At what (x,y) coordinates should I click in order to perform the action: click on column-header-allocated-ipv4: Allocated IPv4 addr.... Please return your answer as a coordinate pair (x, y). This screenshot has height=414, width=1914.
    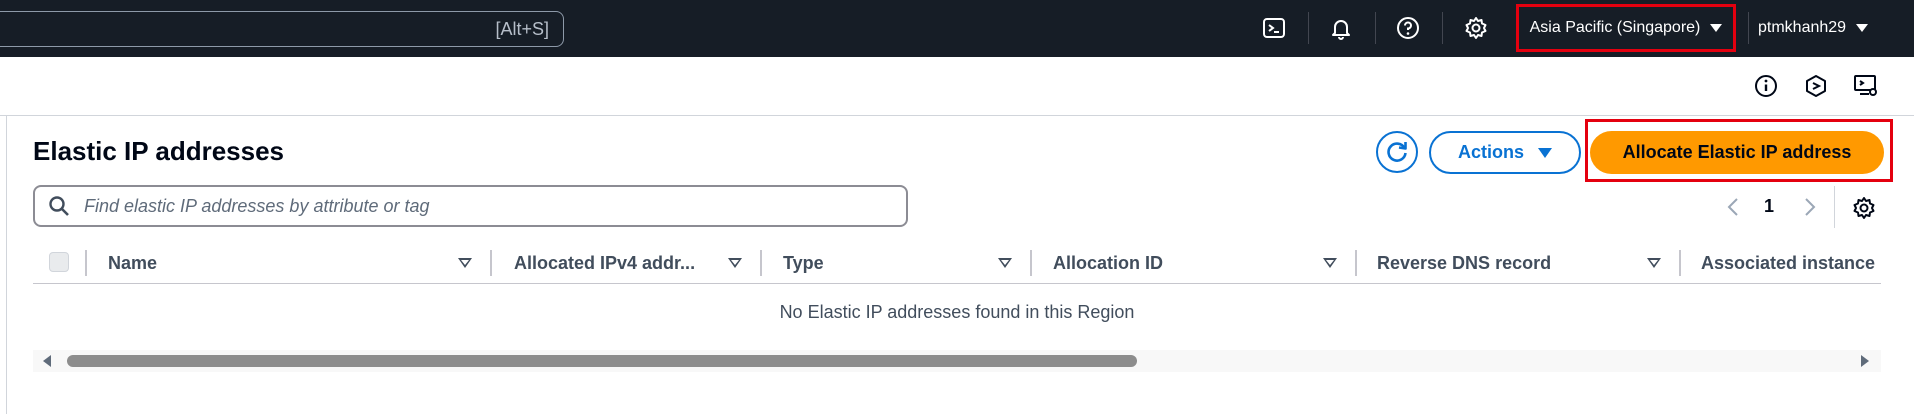
    Looking at the image, I should click on (614, 263).